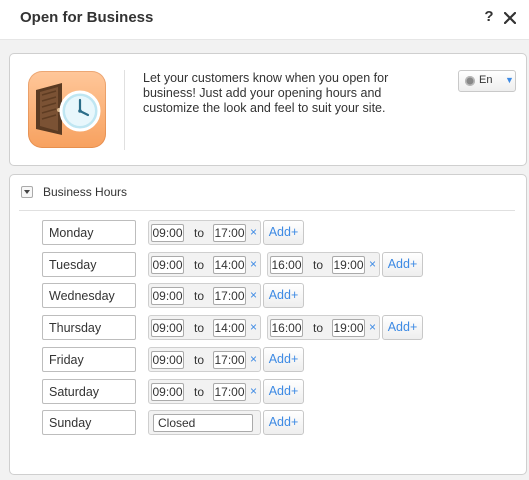  I want to click on section-divider, so click(267, 210).